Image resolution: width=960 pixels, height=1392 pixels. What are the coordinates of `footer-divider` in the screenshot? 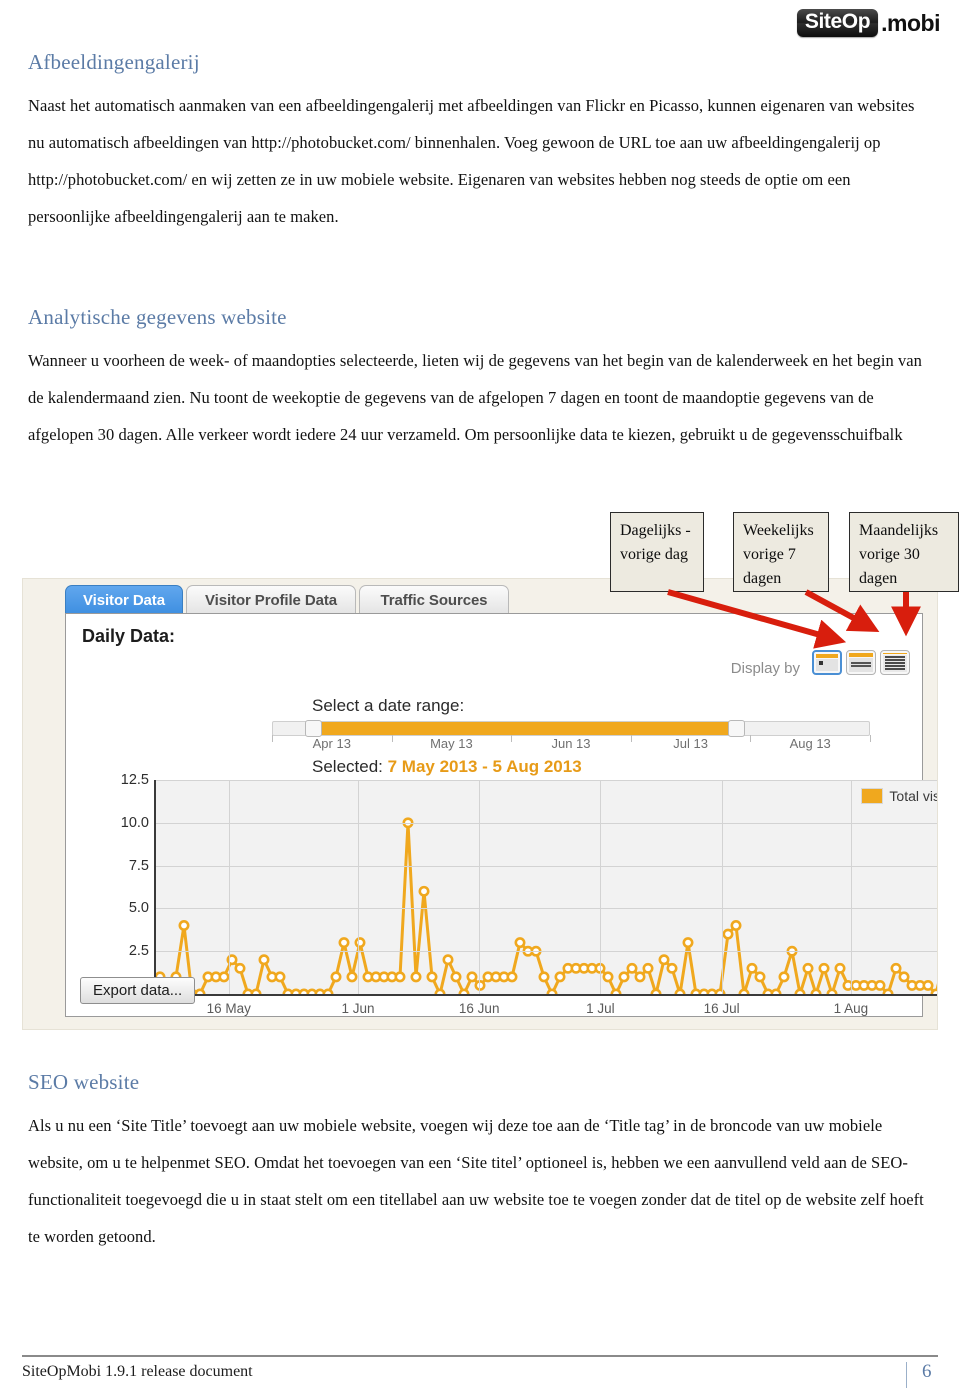 It's located at (480, 1356).